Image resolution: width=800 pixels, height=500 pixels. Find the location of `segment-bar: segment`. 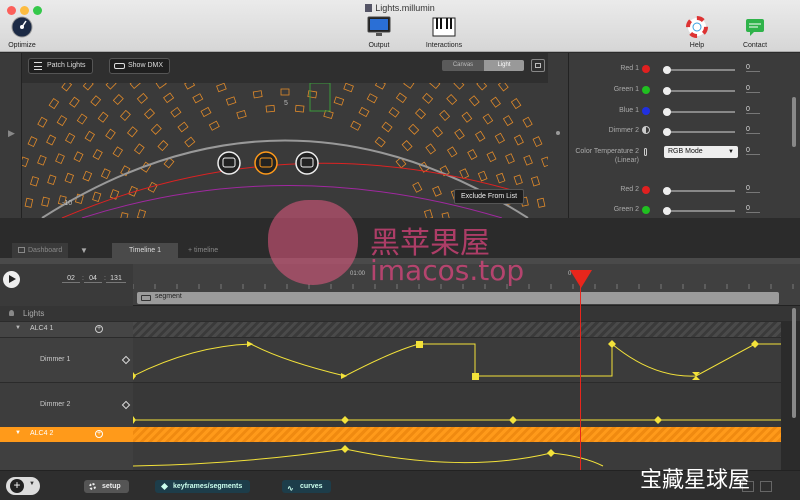

segment-bar: segment is located at coordinates (458, 298).